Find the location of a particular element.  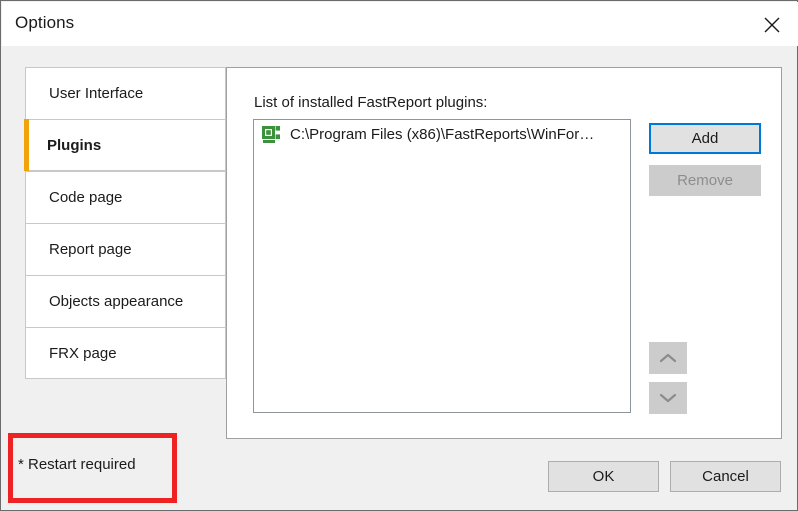

chevron-up-icon is located at coordinates (668, 358).